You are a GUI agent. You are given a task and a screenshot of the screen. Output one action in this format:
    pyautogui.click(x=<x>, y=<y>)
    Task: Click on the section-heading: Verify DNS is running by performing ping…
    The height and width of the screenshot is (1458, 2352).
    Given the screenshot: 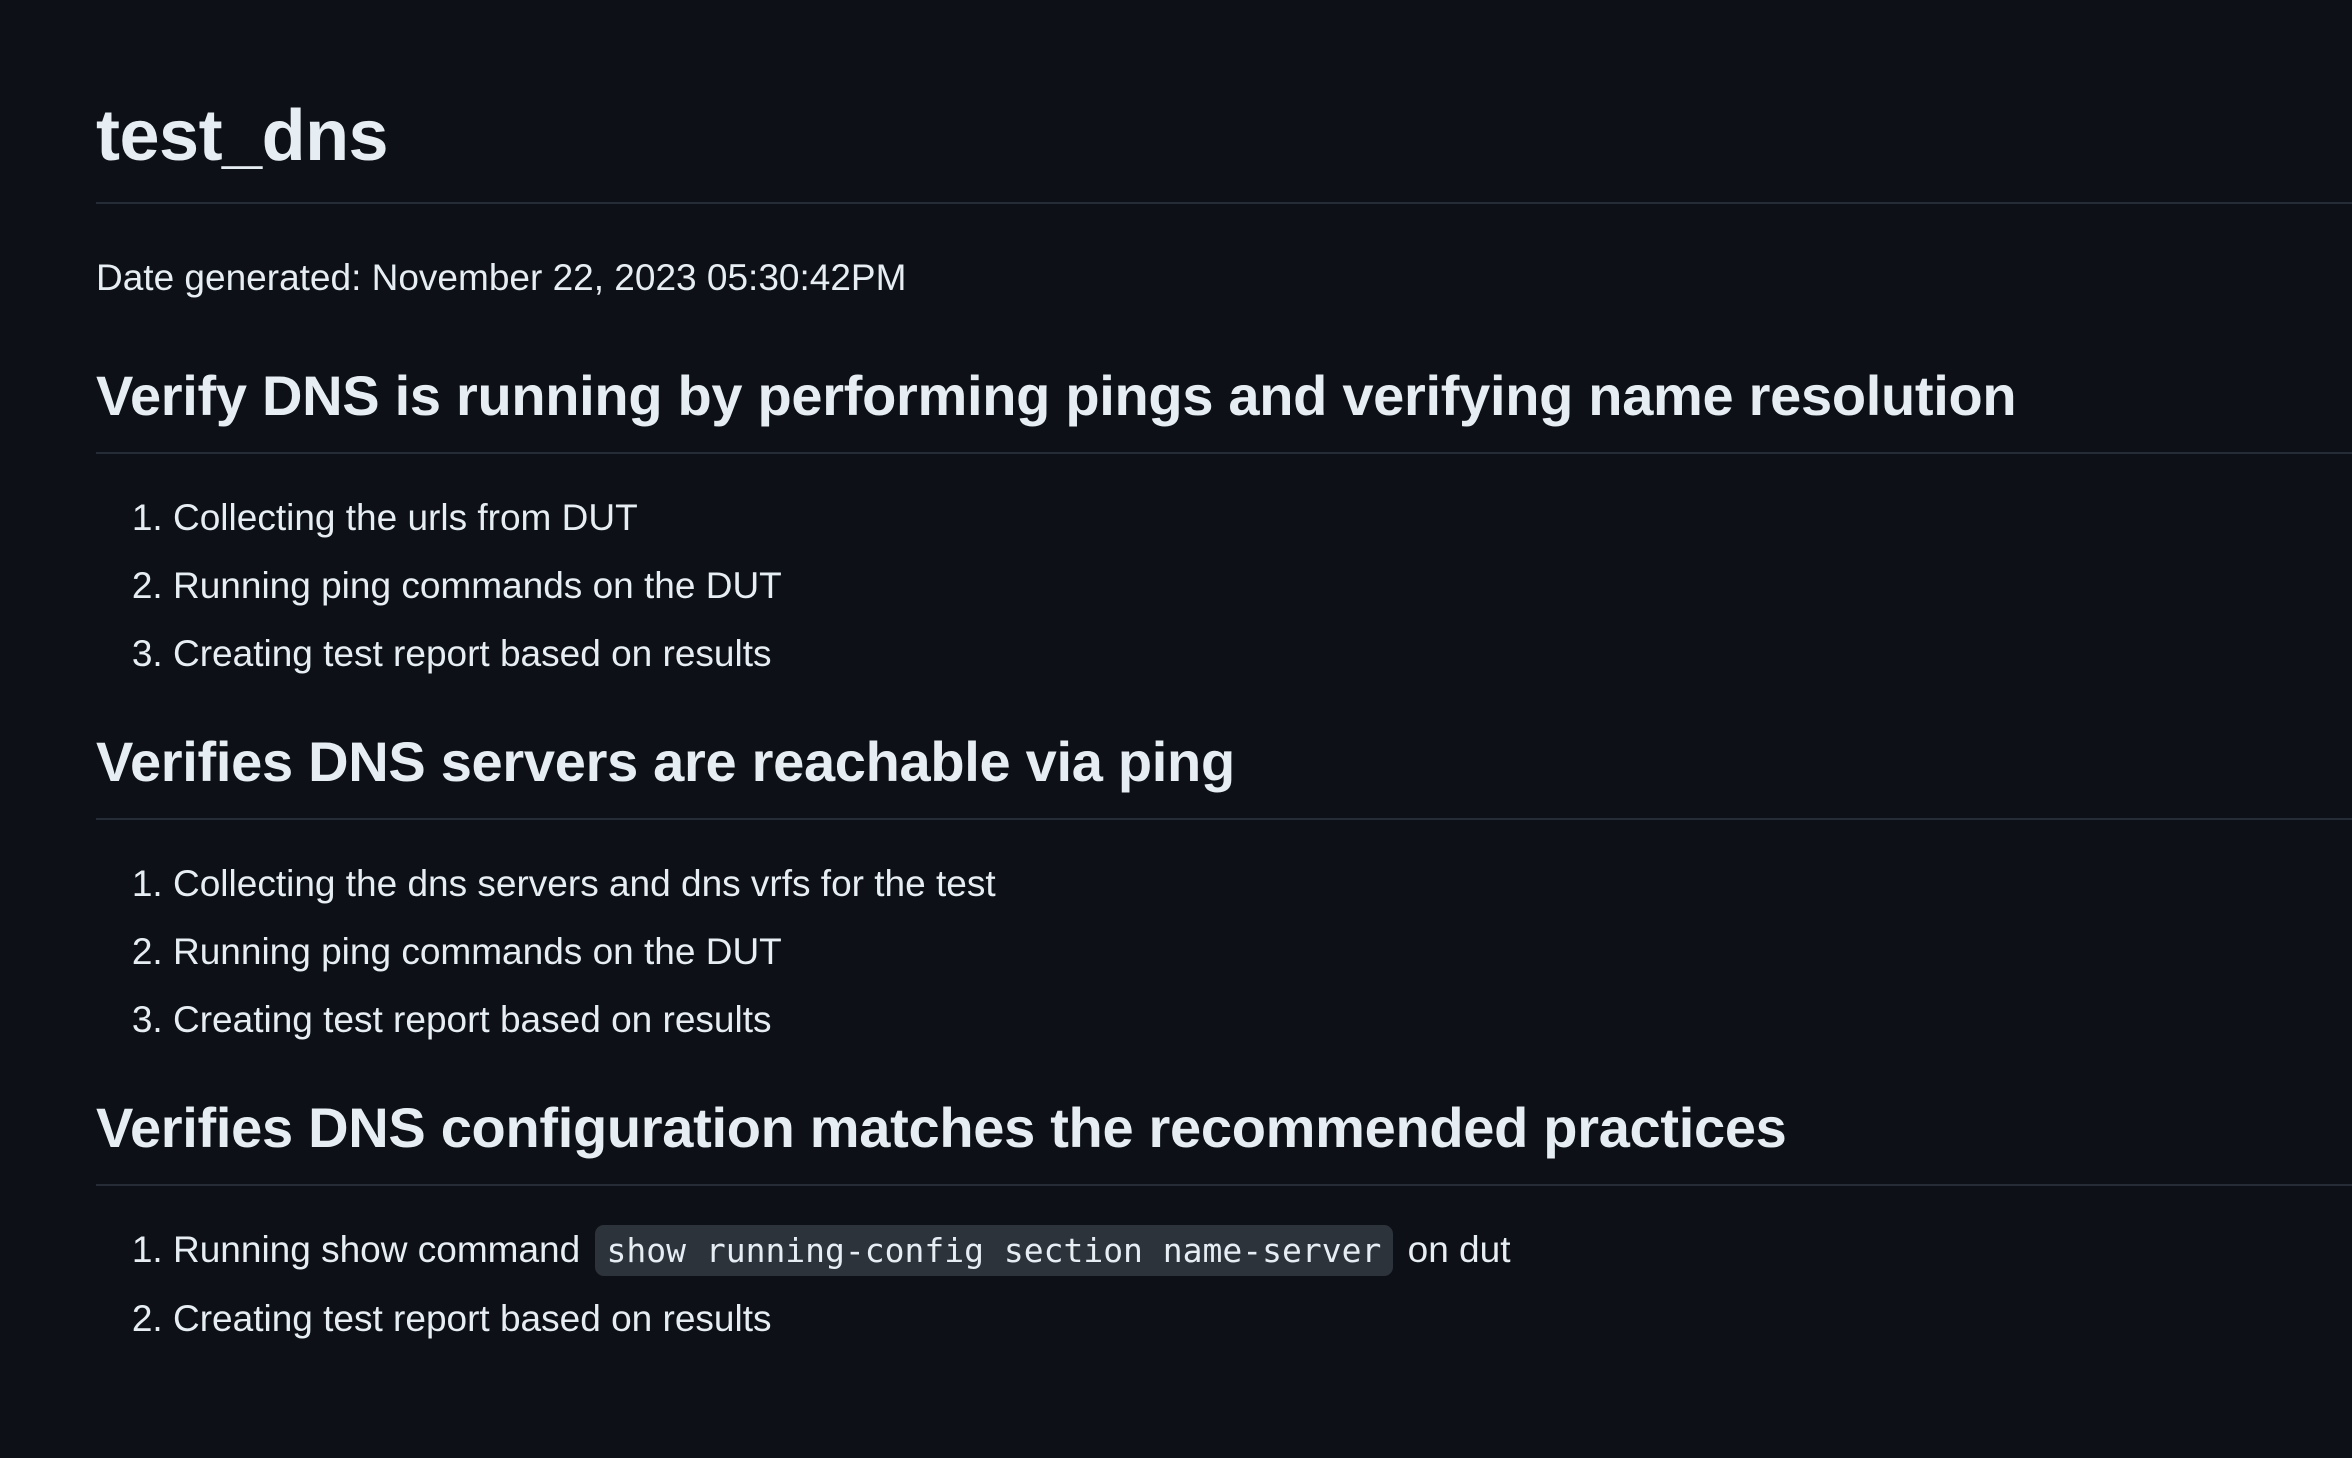 What is the action you would take?
    pyautogui.click(x=1224, y=404)
    